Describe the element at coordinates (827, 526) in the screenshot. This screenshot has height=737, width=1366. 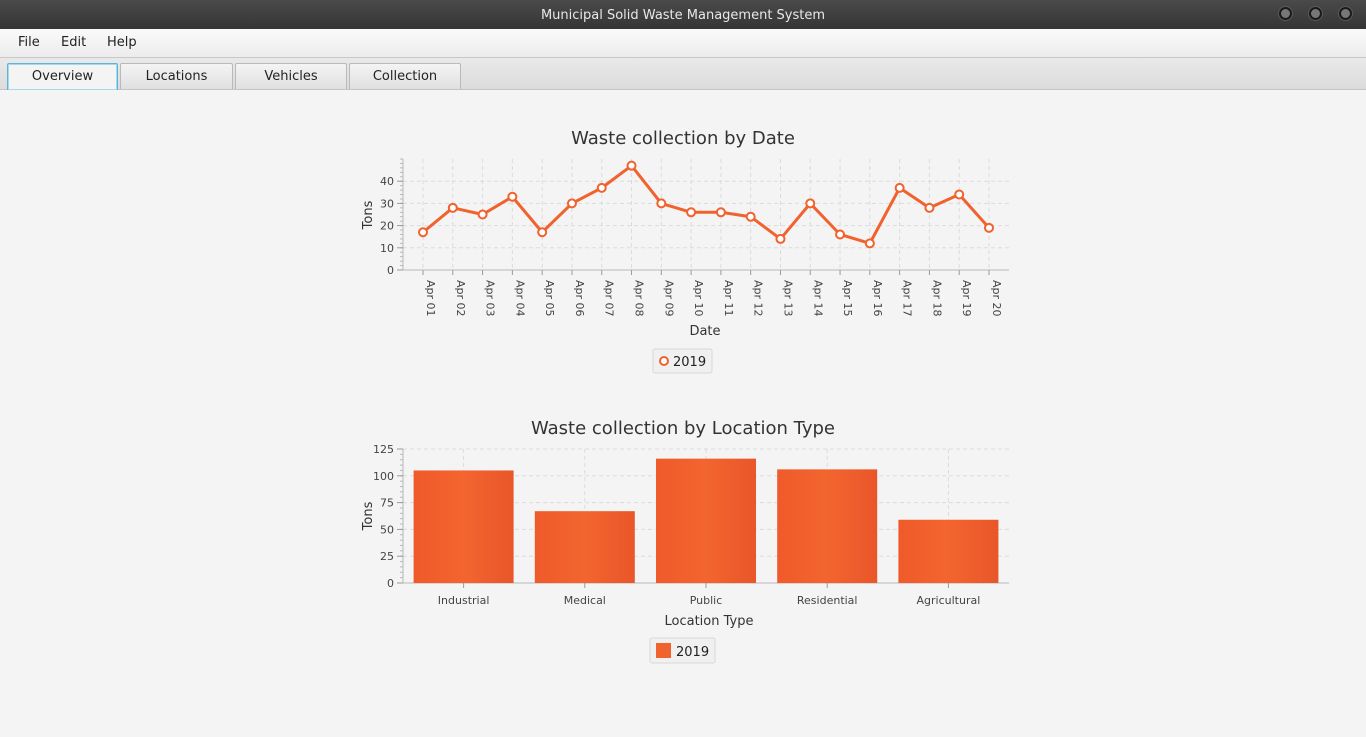
I see `bar-residential` at that location.